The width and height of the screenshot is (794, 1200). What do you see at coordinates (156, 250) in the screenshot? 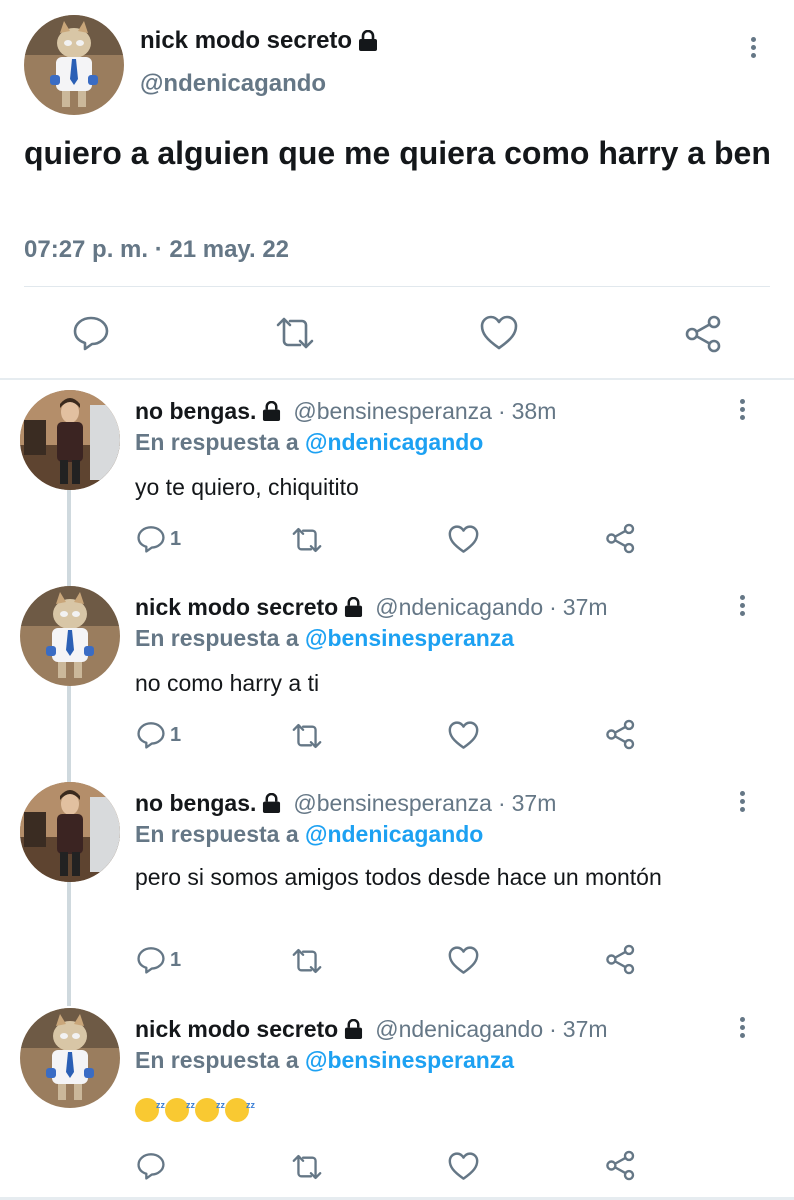
I see `main-tweet-timestamp: 07:27 p. m. · 21 may. 22` at bounding box center [156, 250].